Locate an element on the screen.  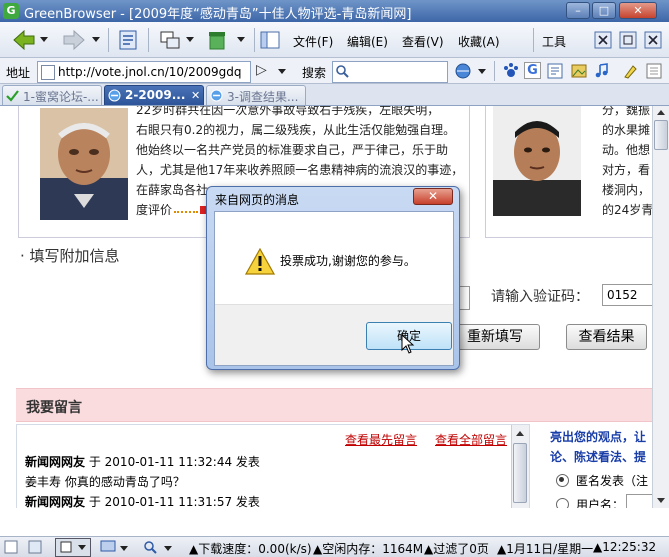
menu-tools: 工具 is located at coordinates (554, 41).